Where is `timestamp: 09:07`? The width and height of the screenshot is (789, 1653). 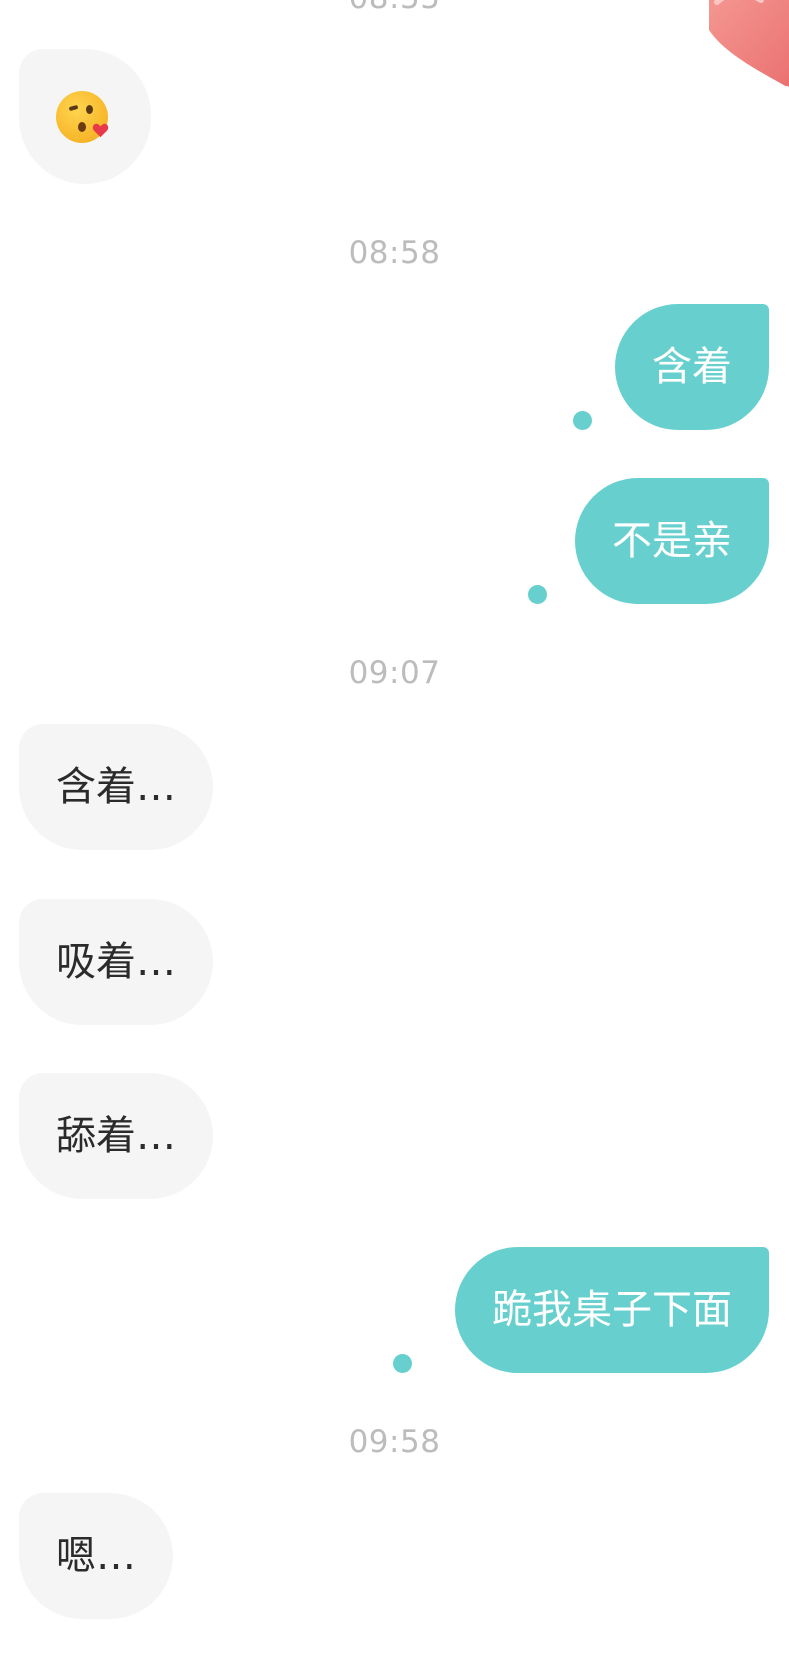
timestamp: 09:07 is located at coordinates (394, 673).